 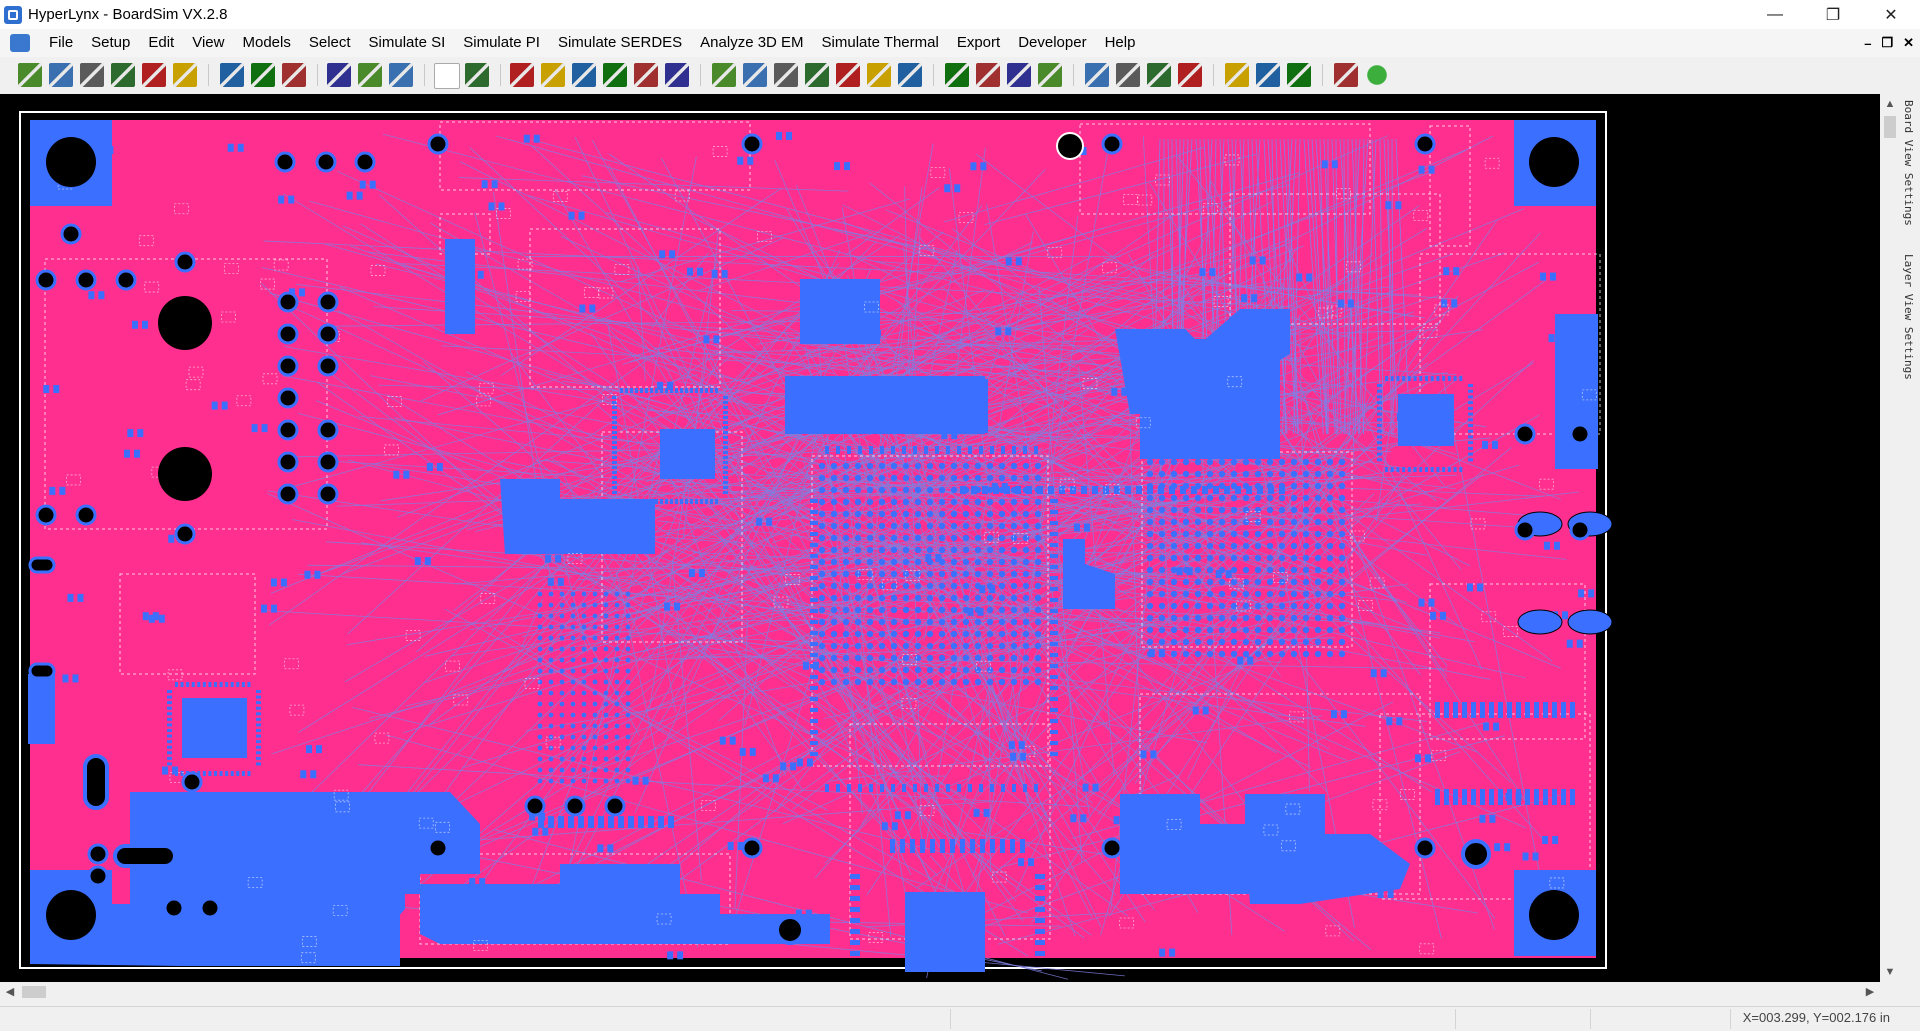 What do you see at coordinates (61, 43) in the screenshot?
I see `menu-file: File` at bounding box center [61, 43].